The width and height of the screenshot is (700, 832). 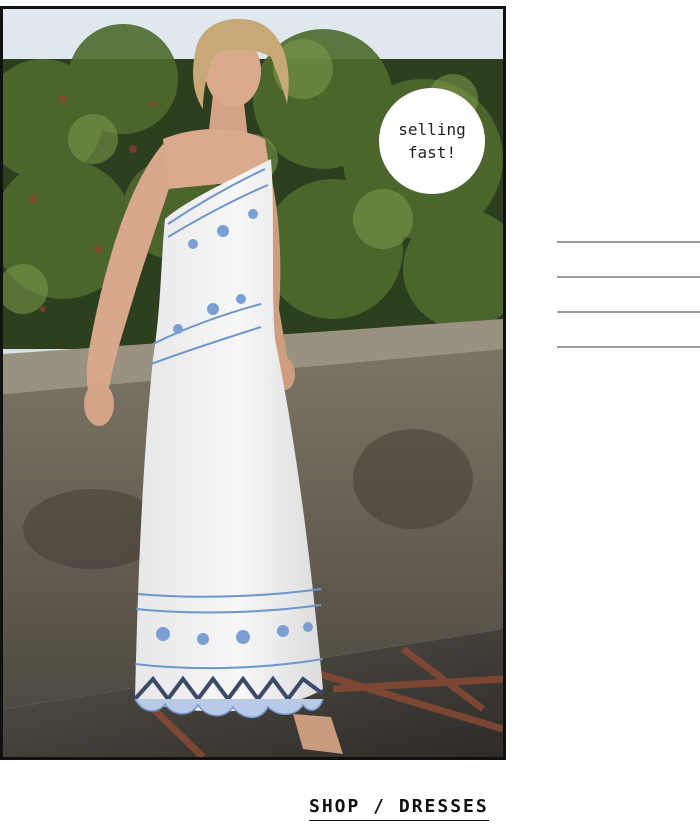 What do you see at coordinates (399, 808) in the screenshot?
I see `shop-dresses-link: SHOP / DRESSES` at bounding box center [399, 808].